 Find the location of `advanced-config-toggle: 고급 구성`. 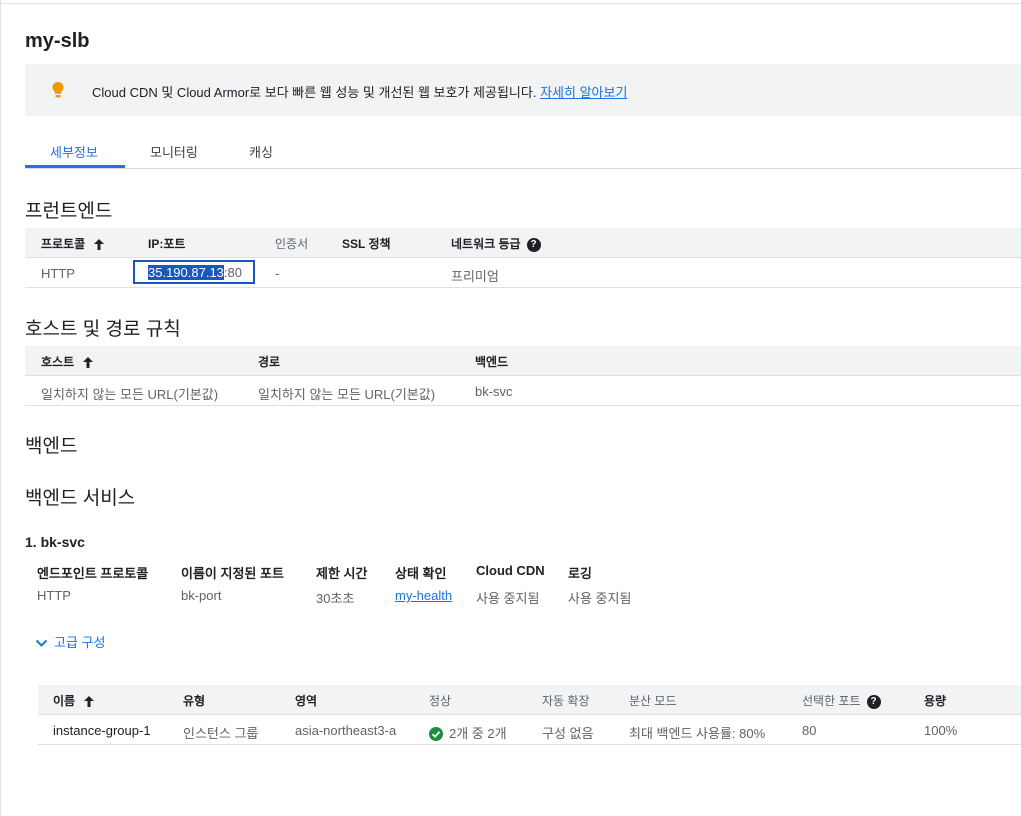

advanced-config-toggle: 고급 구성 is located at coordinates (70, 641).